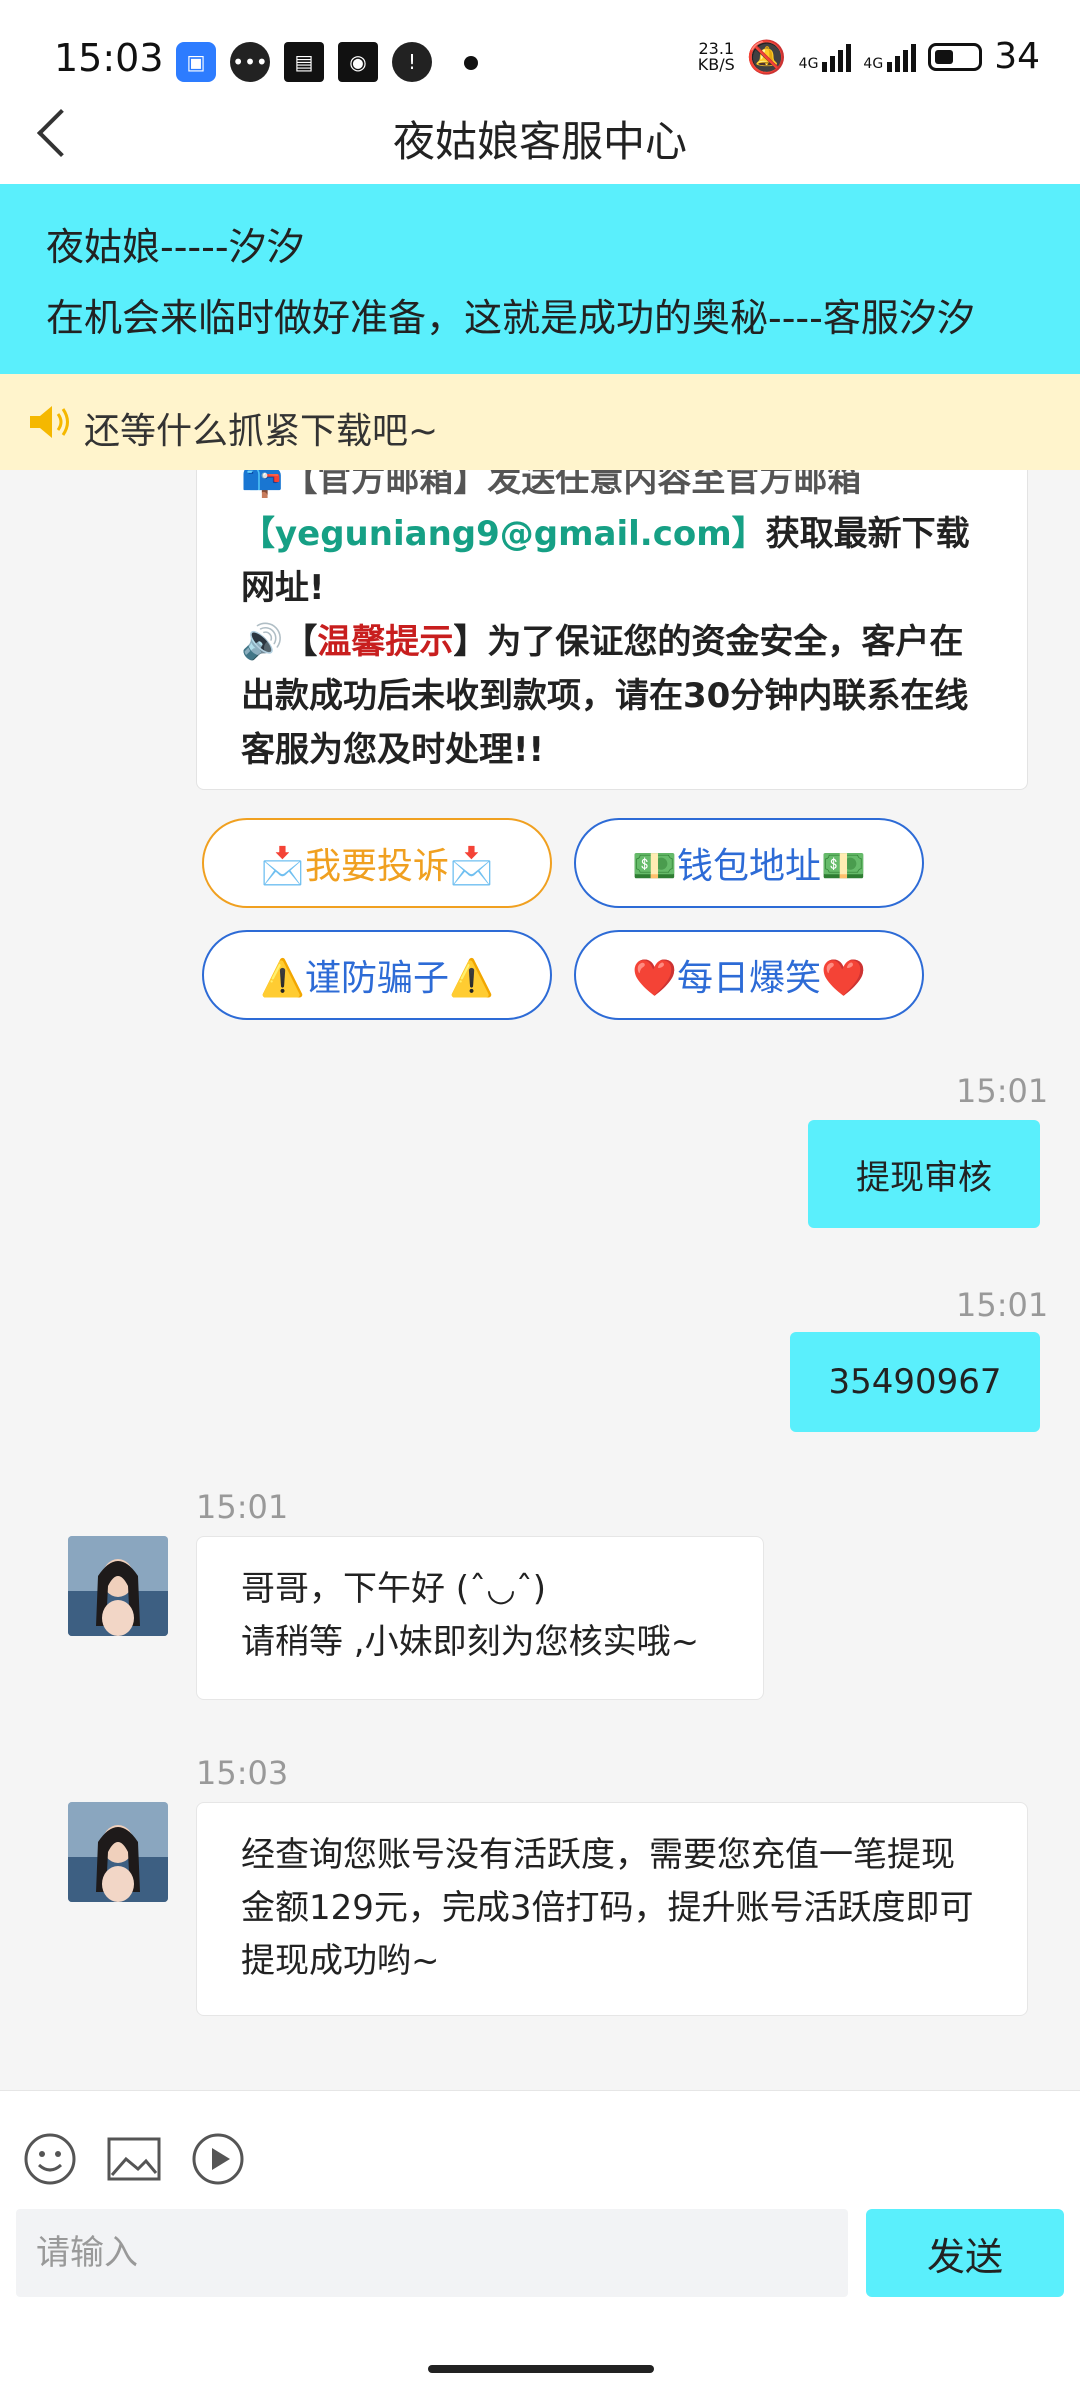 This screenshot has width=1080, height=2400. What do you see at coordinates (749, 975) in the screenshot?
I see `daily-jokes-button: ❤️每日爆笑❤️` at bounding box center [749, 975].